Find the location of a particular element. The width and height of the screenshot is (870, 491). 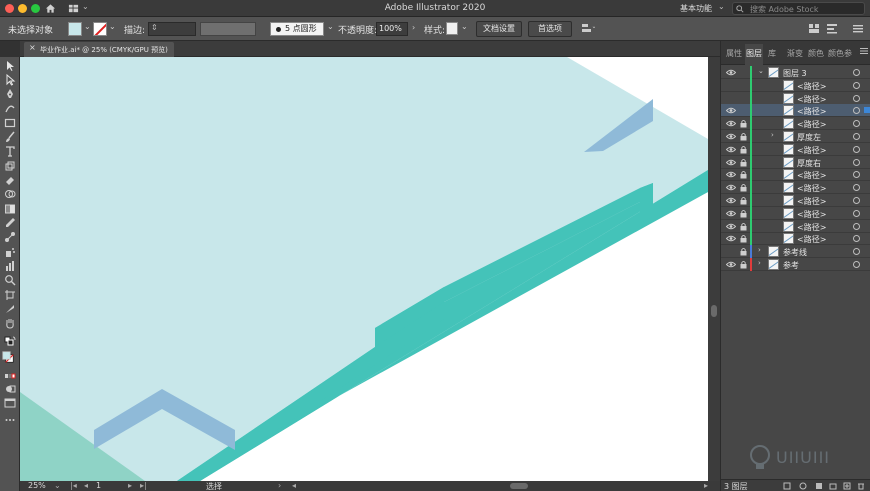

paintbrush-tool-icon is located at coordinates (10, 137).